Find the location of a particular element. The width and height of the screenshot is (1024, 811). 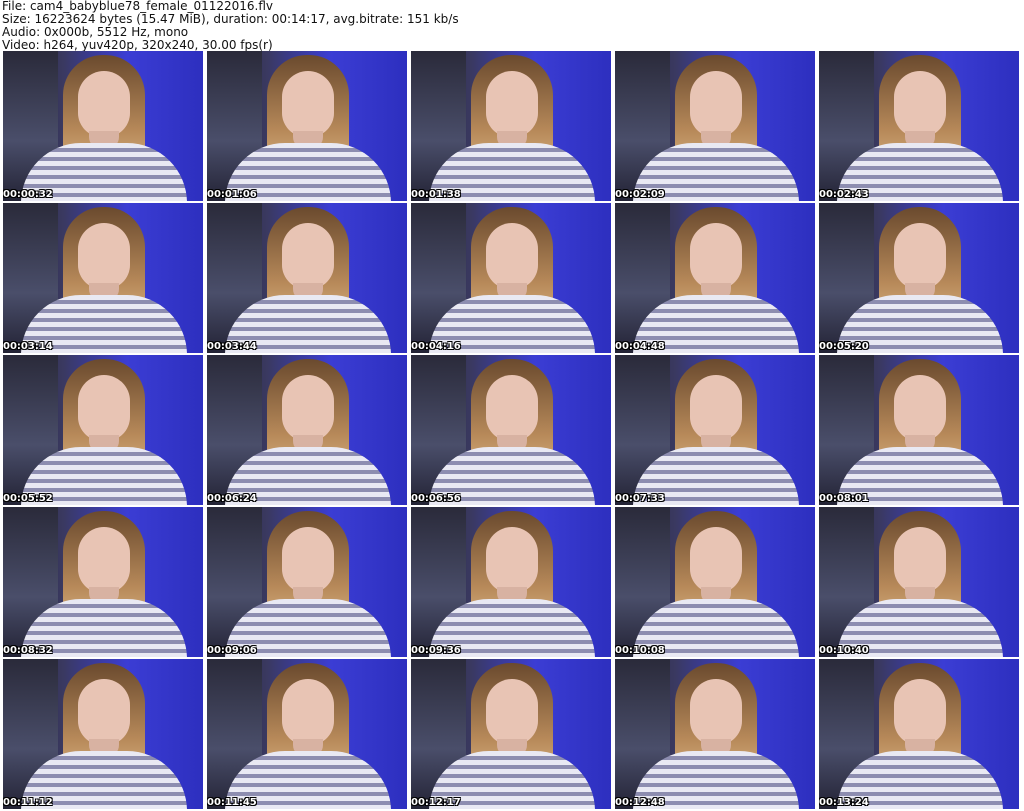

thumbnail: 00:08:01 is located at coordinates (919, 430).